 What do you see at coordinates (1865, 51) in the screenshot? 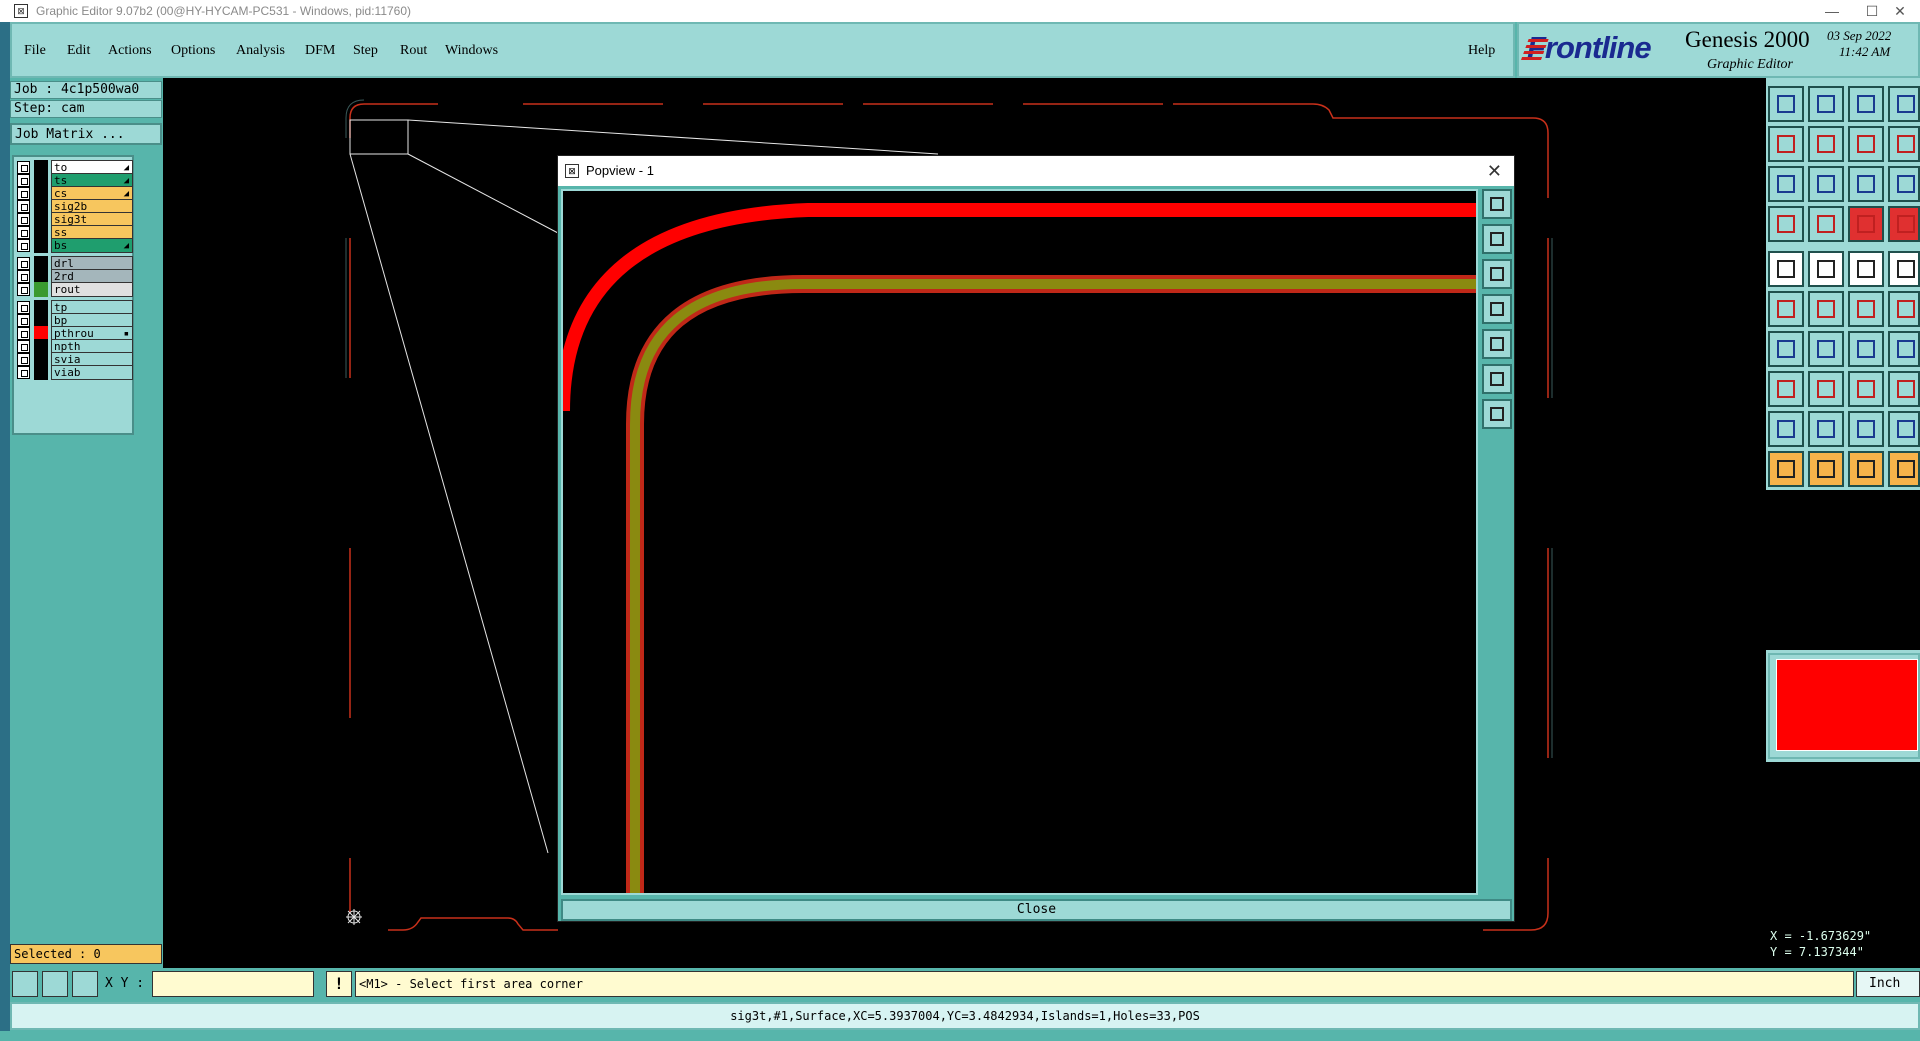
I see `time-display: 11:42 AM` at bounding box center [1865, 51].